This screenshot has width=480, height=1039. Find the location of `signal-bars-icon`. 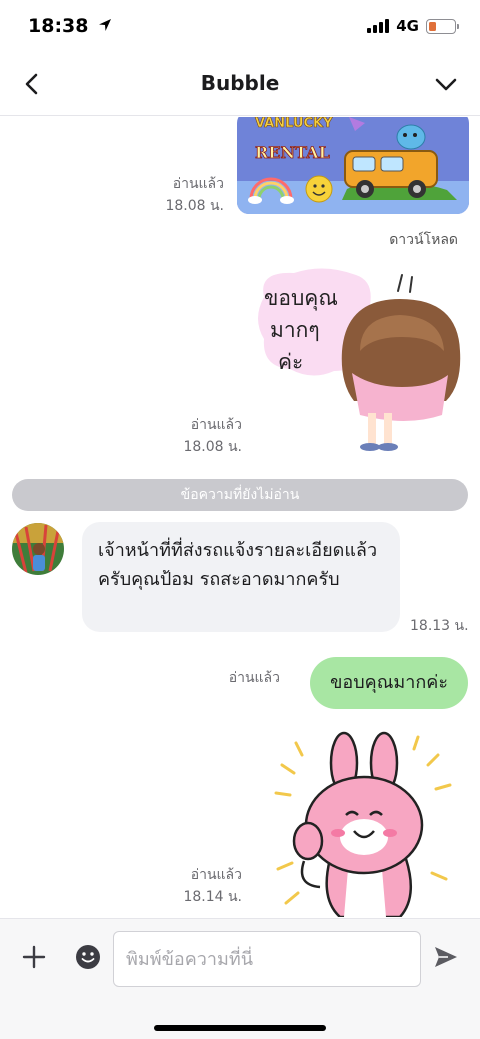

signal-bars-icon is located at coordinates (378, 26).